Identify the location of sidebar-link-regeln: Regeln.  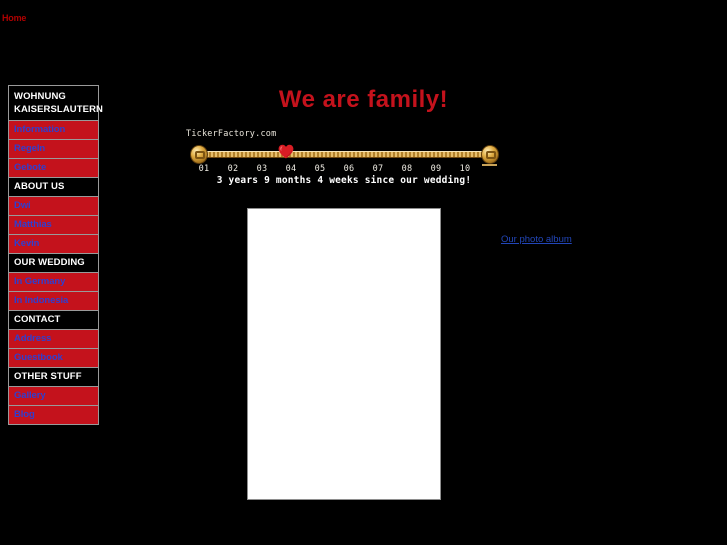
(54, 149).